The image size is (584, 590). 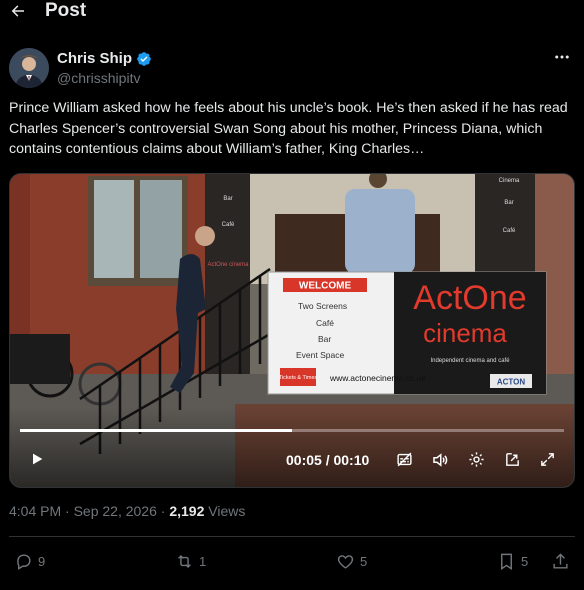 What do you see at coordinates (225, 511) in the screenshot?
I see `views-label: Views` at bounding box center [225, 511].